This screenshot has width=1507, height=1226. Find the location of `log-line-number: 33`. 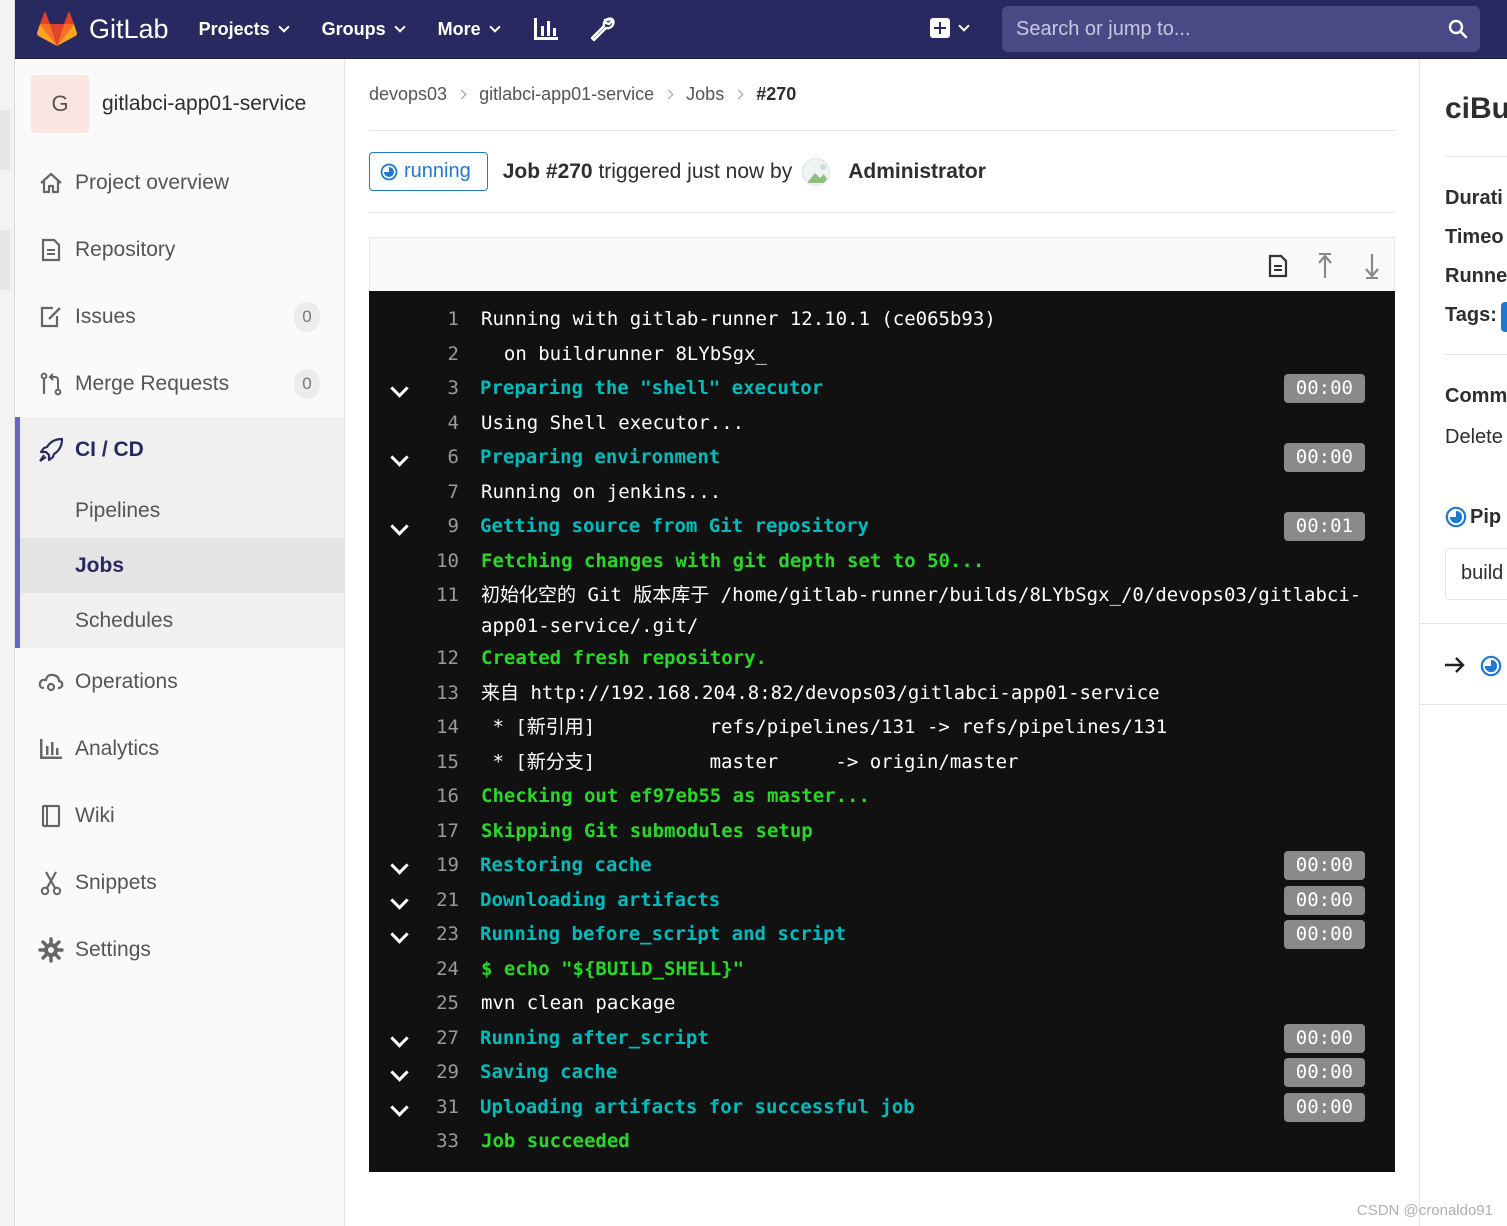

log-line-number: 33 is located at coordinates (414, 1141).